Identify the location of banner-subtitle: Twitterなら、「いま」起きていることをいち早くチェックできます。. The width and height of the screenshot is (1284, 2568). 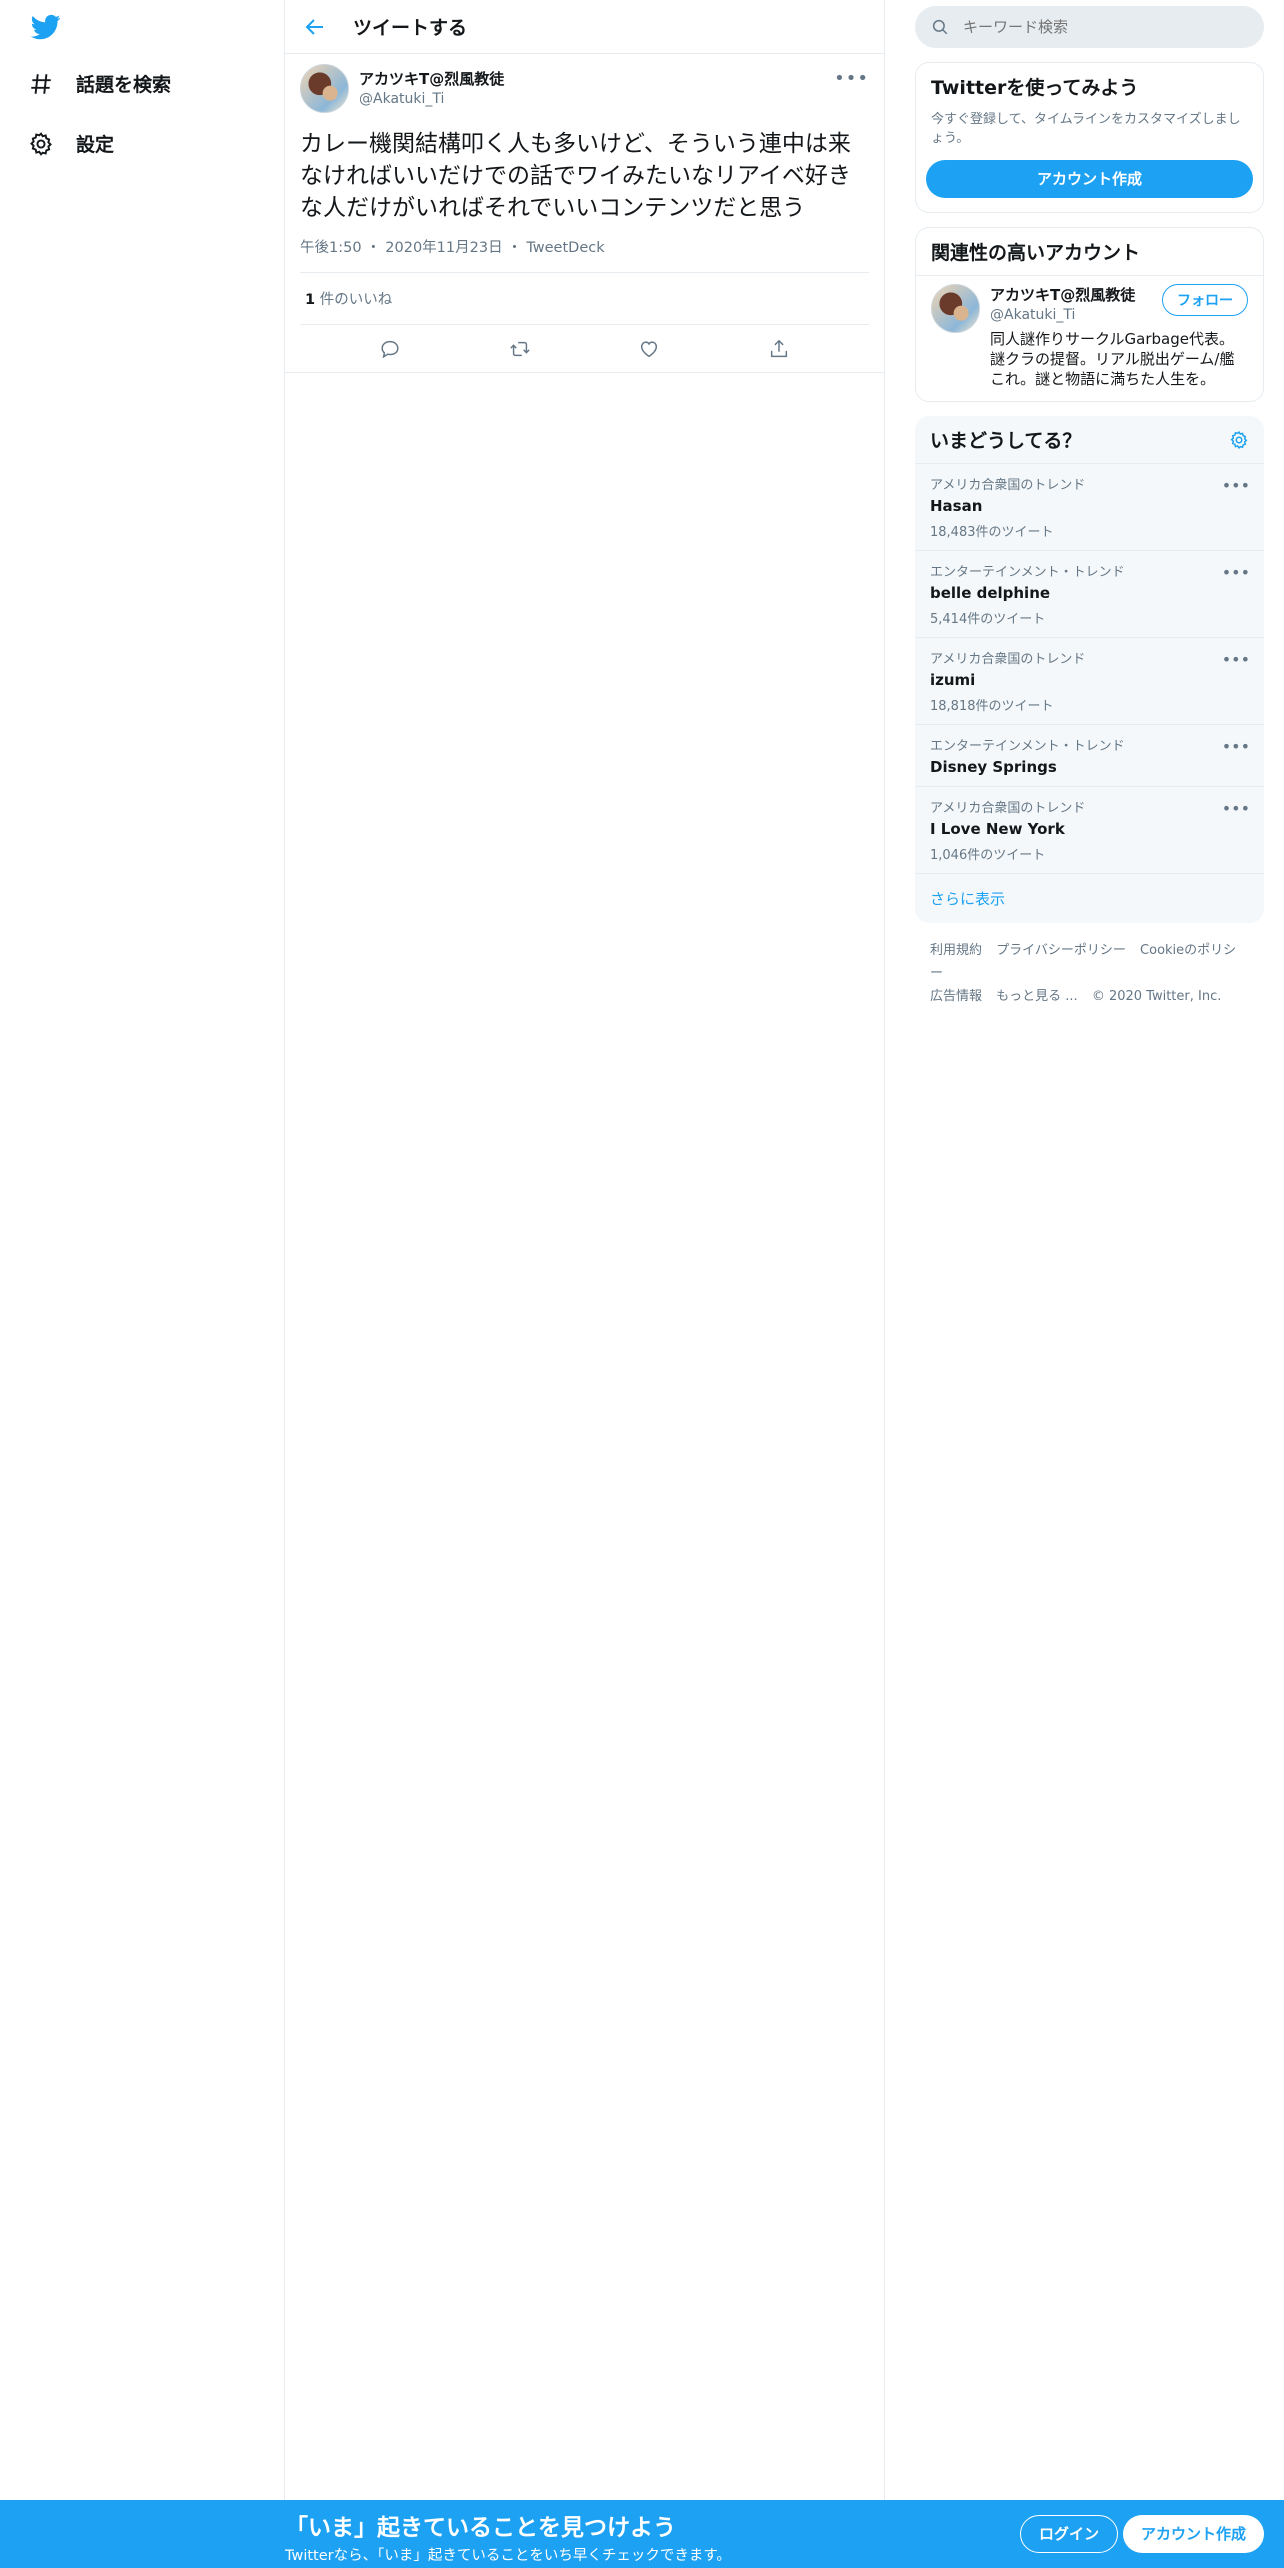
(508, 2556).